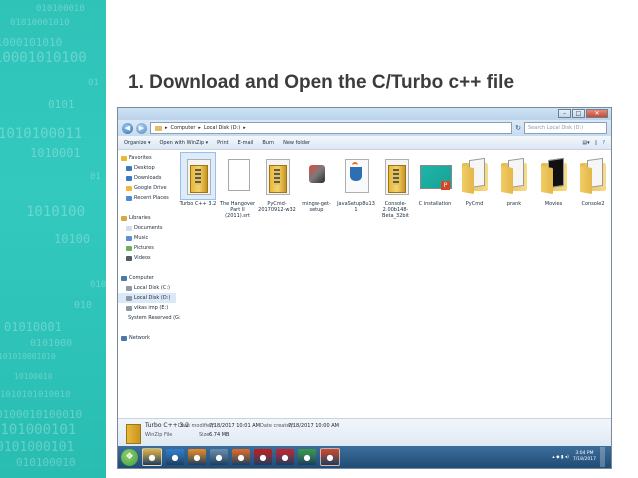  What do you see at coordinates (219, 435) in the screenshot?
I see `details-size: 6.74 MB` at bounding box center [219, 435].